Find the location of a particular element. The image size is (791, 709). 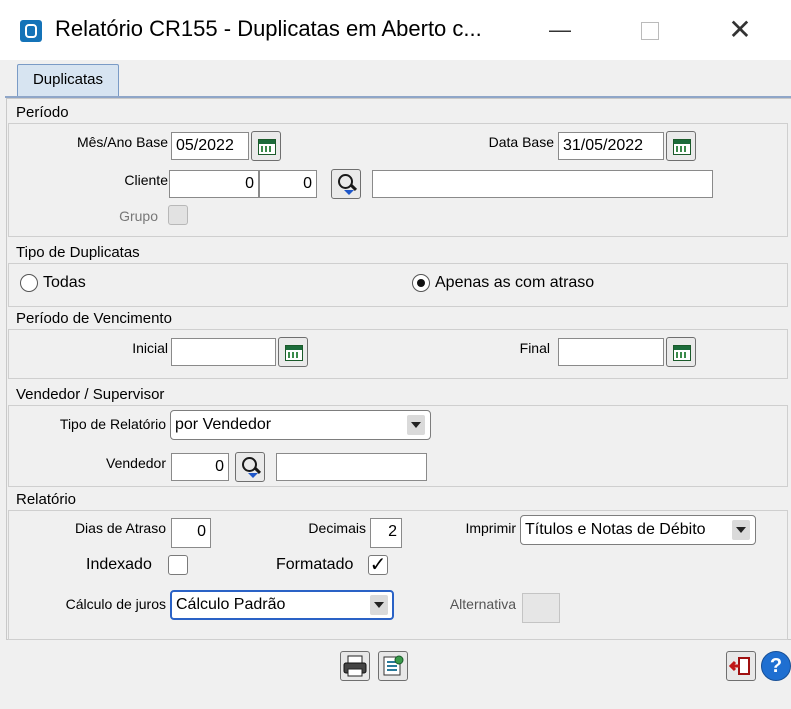

inicial-input is located at coordinates (223, 352).